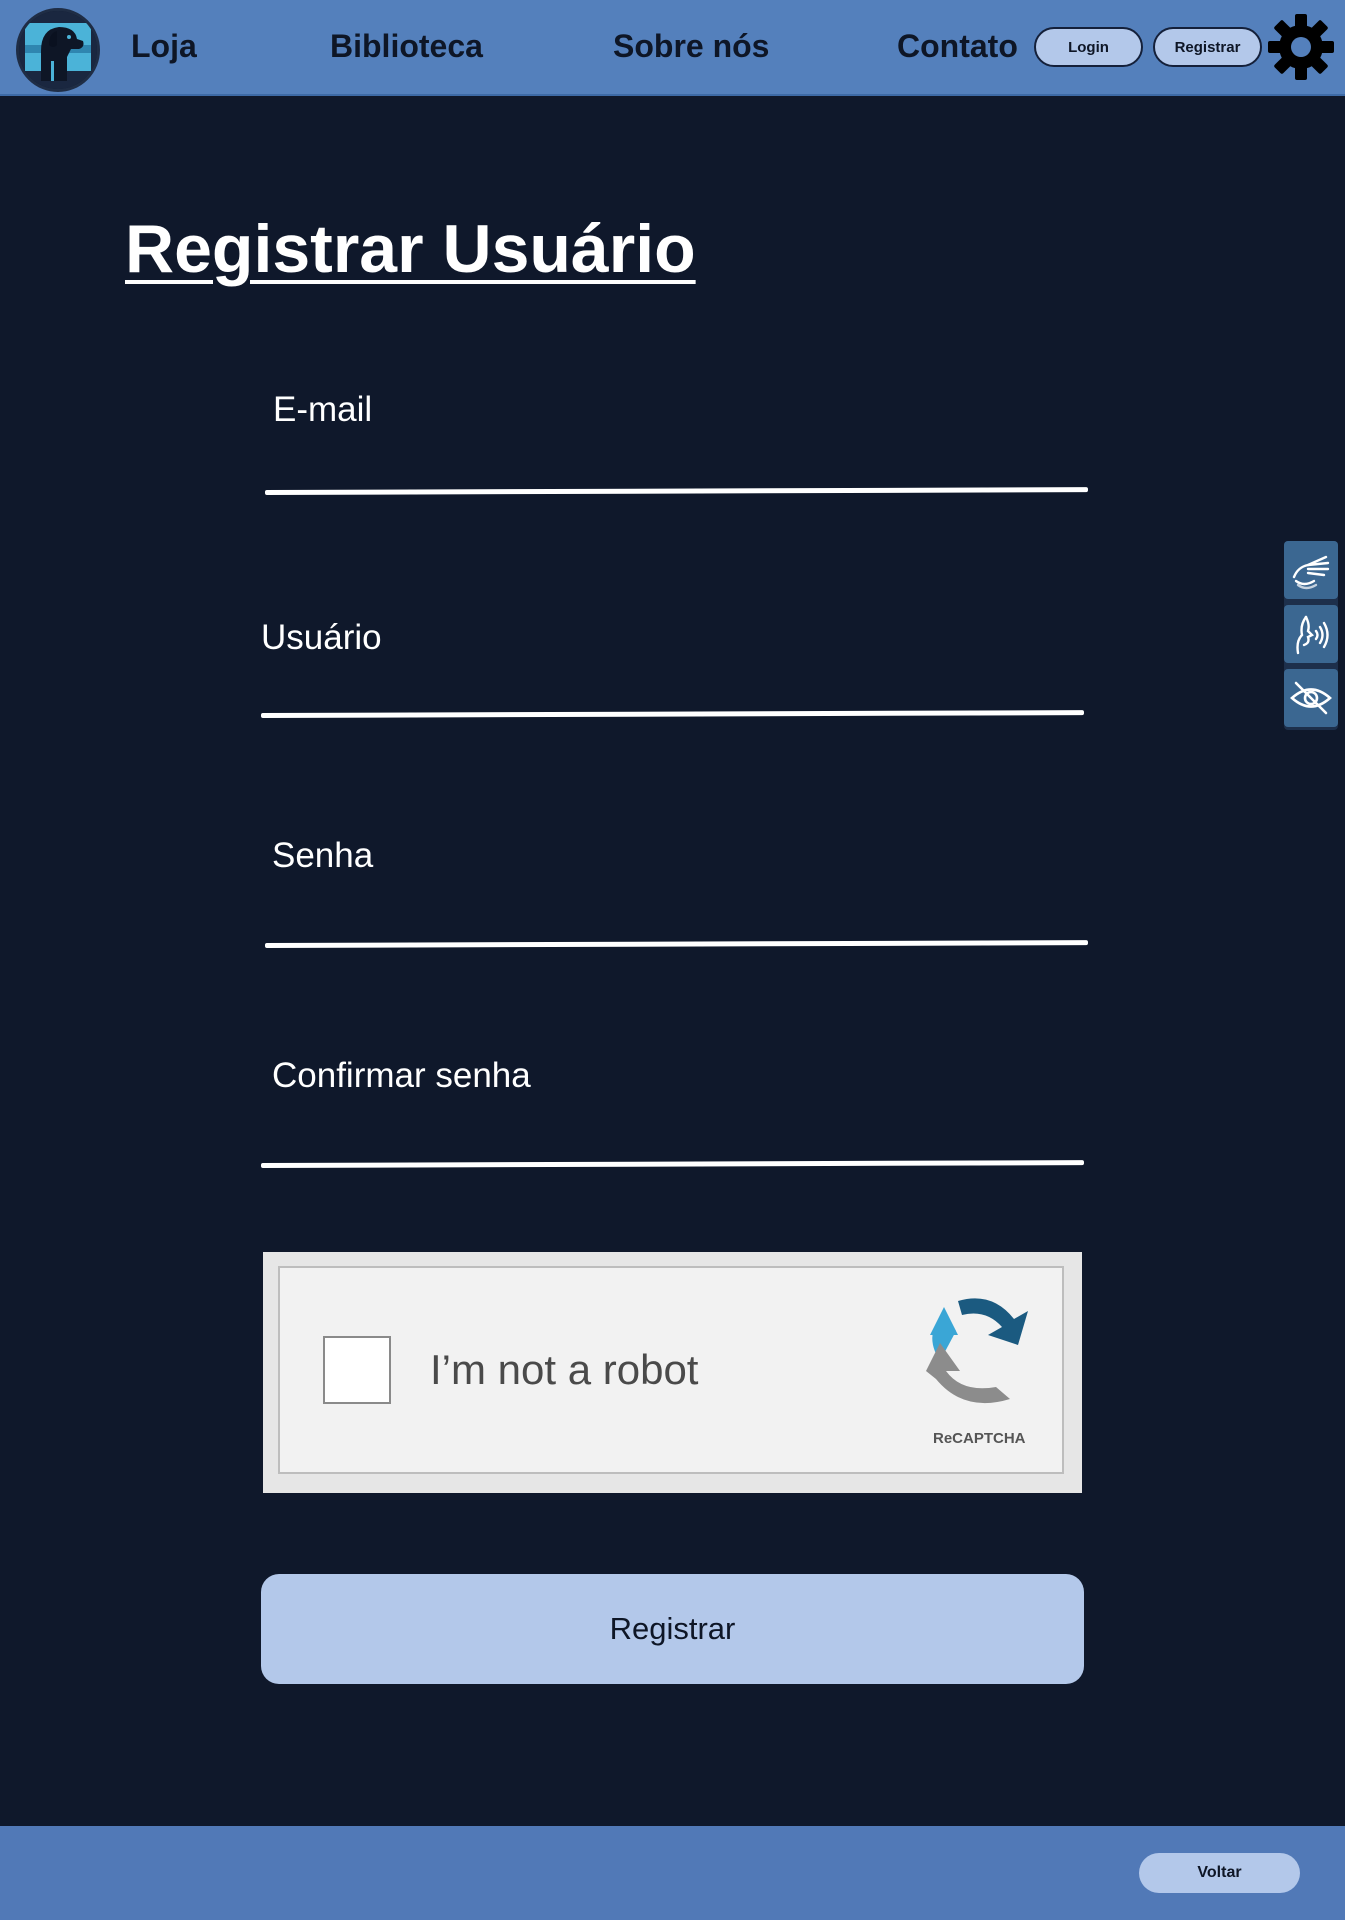 Image resolution: width=1345 pixels, height=1920 pixels. Describe the element at coordinates (672, 1873) in the screenshot. I see `footer-bar: Voltar` at that location.